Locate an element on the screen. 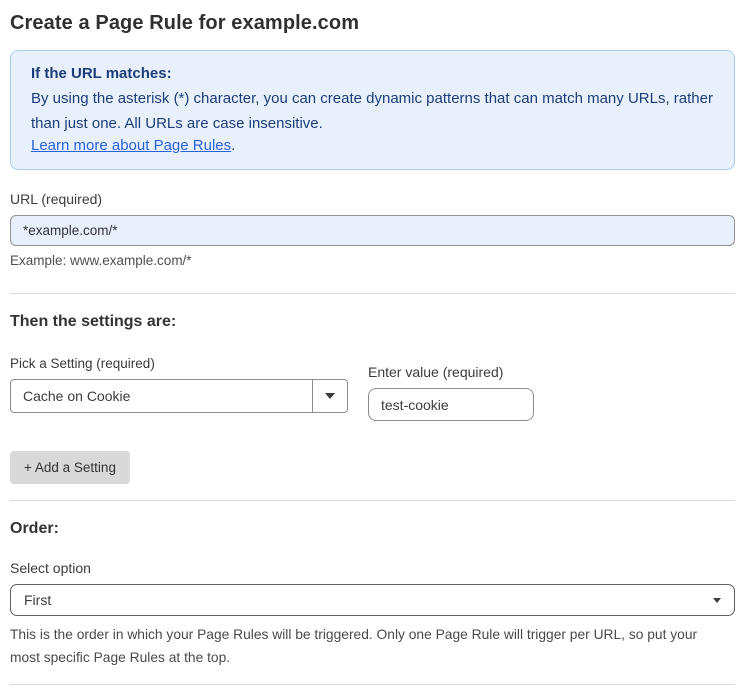  pick-setting-label: Pick a Setting (required) is located at coordinates (82, 364).